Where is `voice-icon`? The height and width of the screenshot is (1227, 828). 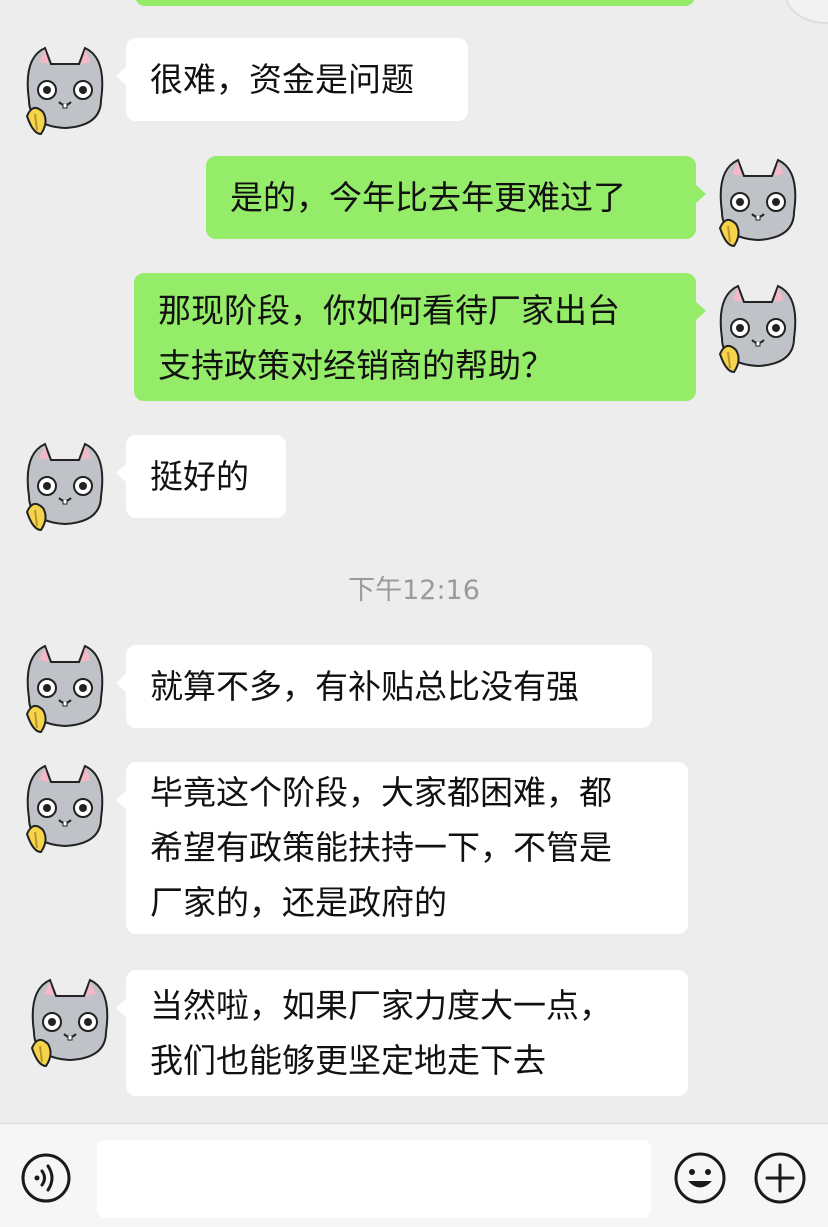
voice-icon is located at coordinates (46, 1178).